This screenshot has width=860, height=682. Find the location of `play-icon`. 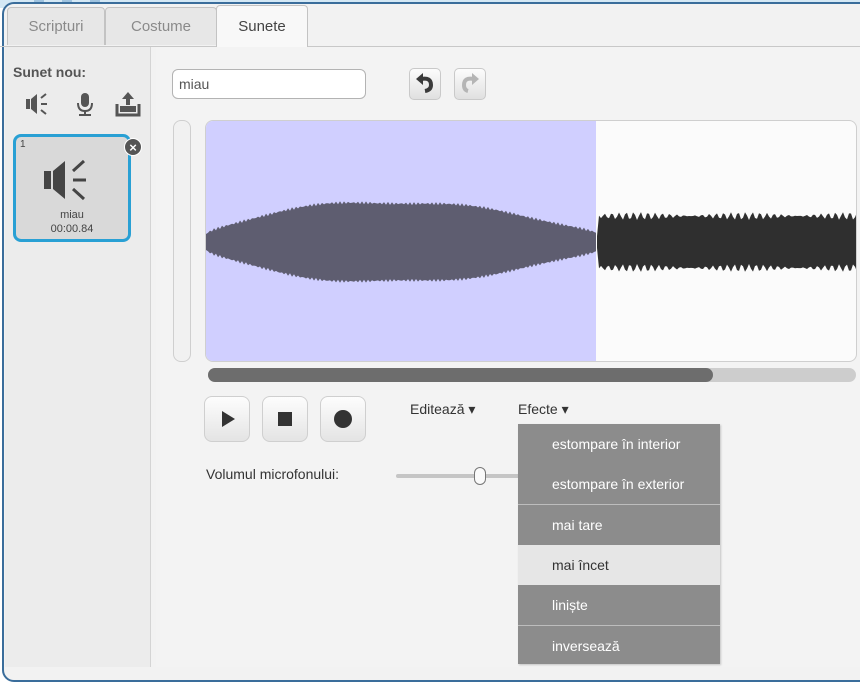

play-icon is located at coordinates (228, 419).